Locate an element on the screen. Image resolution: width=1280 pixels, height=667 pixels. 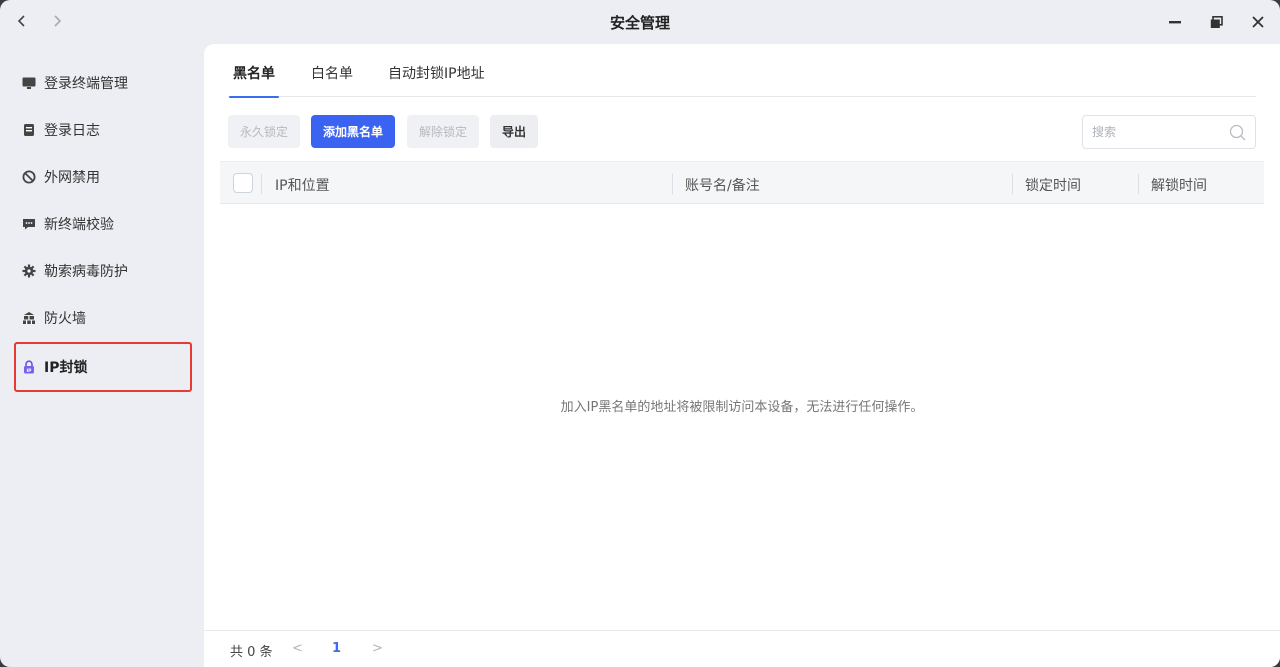
minimize-button is located at coordinates (1175, 22).